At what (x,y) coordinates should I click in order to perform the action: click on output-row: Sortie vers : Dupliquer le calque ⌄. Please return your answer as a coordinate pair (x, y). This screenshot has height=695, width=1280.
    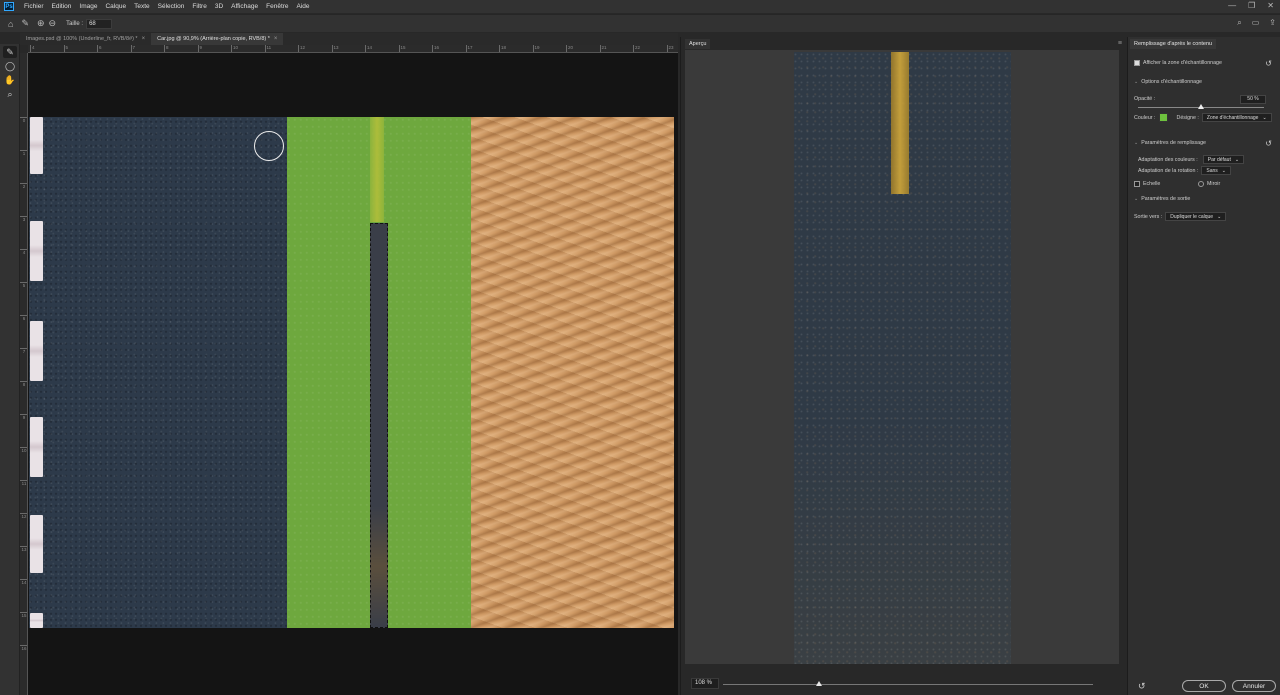
    Looking at the image, I should click on (1180, 216).